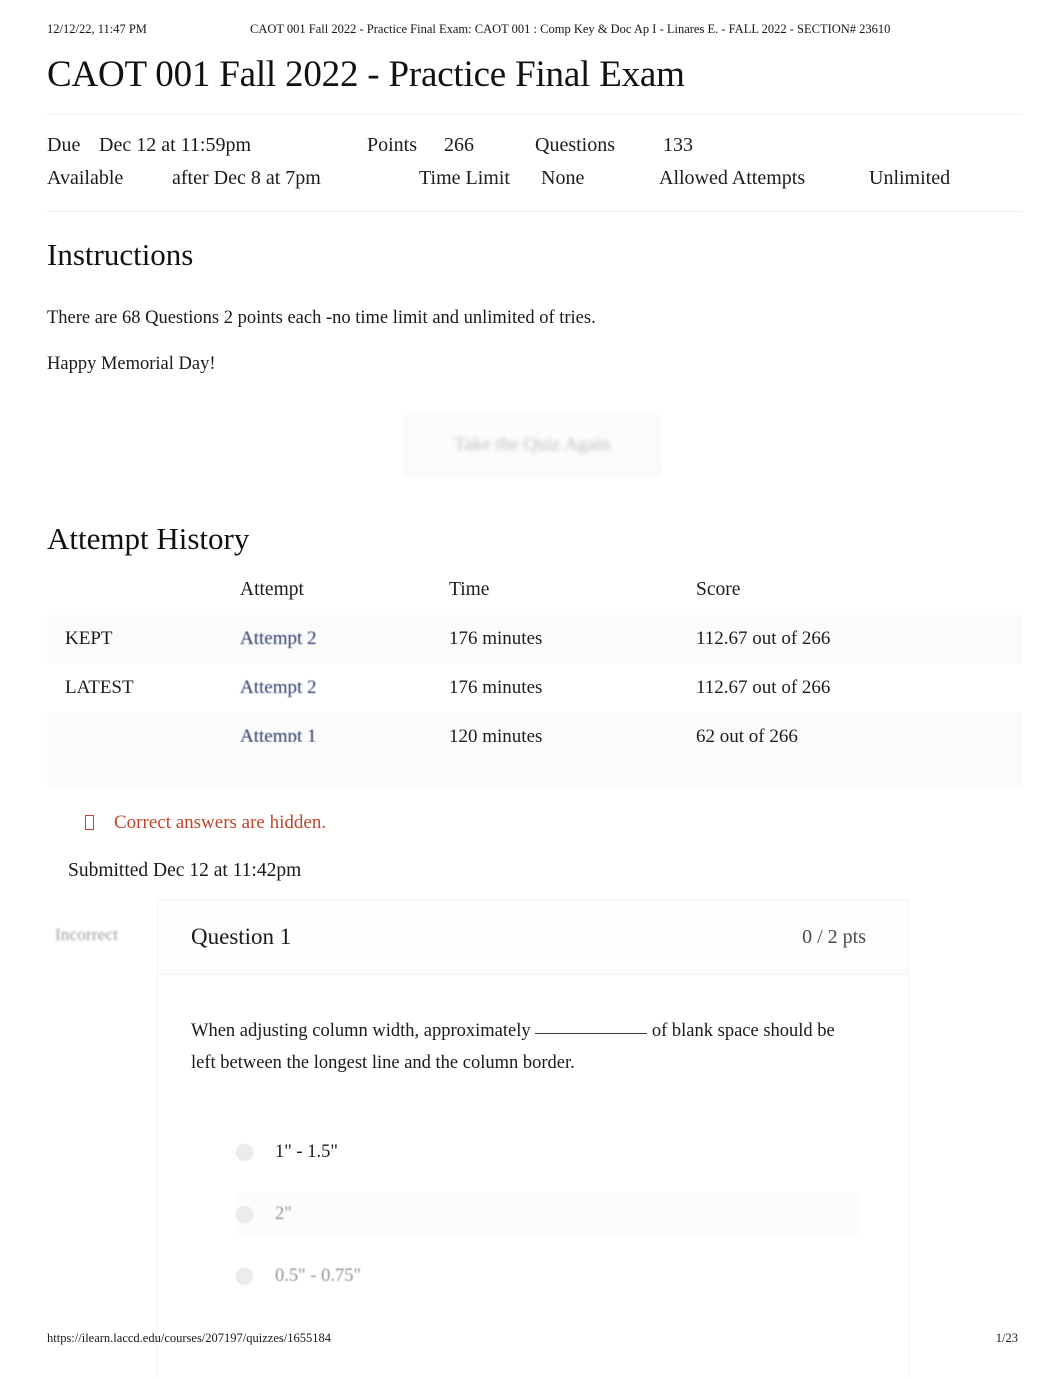 The height and width of the screenshot is (1377, 1062). Describe the element at coordinates (246, 178) in the screenshot. I see `available-value: after Dec 8 at 7pm` at that location.